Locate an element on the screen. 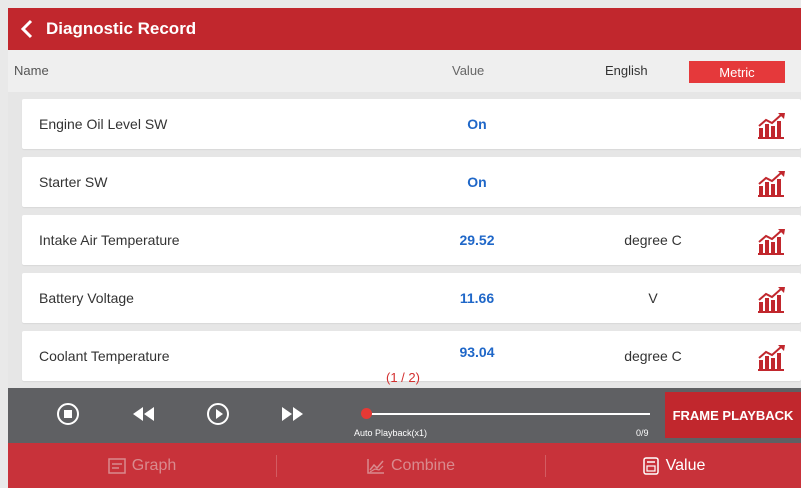 The height and width of the screenshot is (488, 801). chevron-left-icon is located at coordinates (26, 29).